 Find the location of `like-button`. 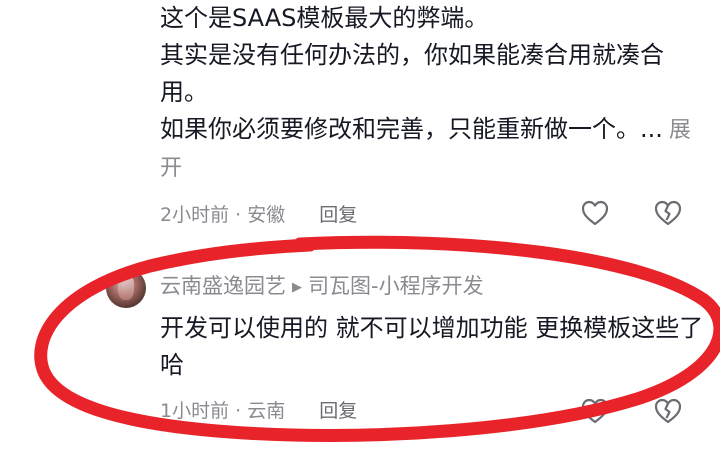

like-button is located at coordinates (595, 213).